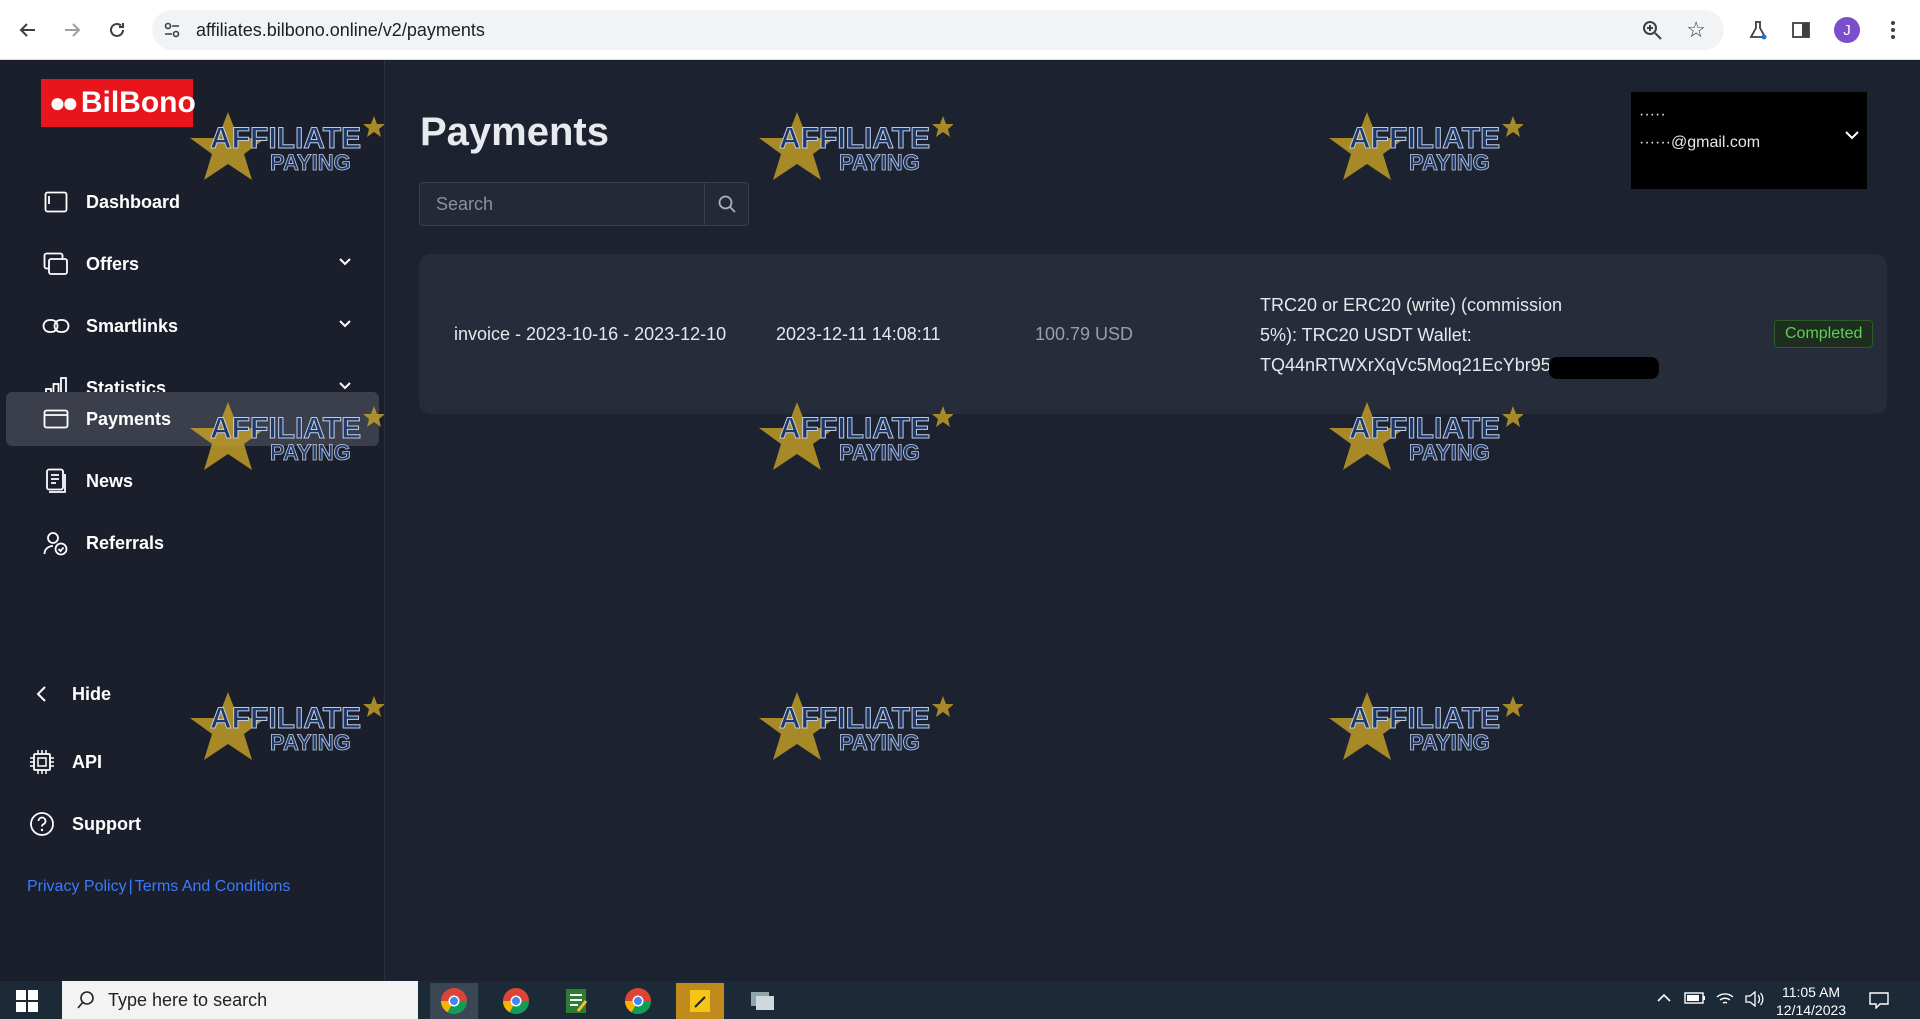  Describe the element at coordinates (1664, 999) in the screenshot. I see `tray-chevron-up-icon` at that location.